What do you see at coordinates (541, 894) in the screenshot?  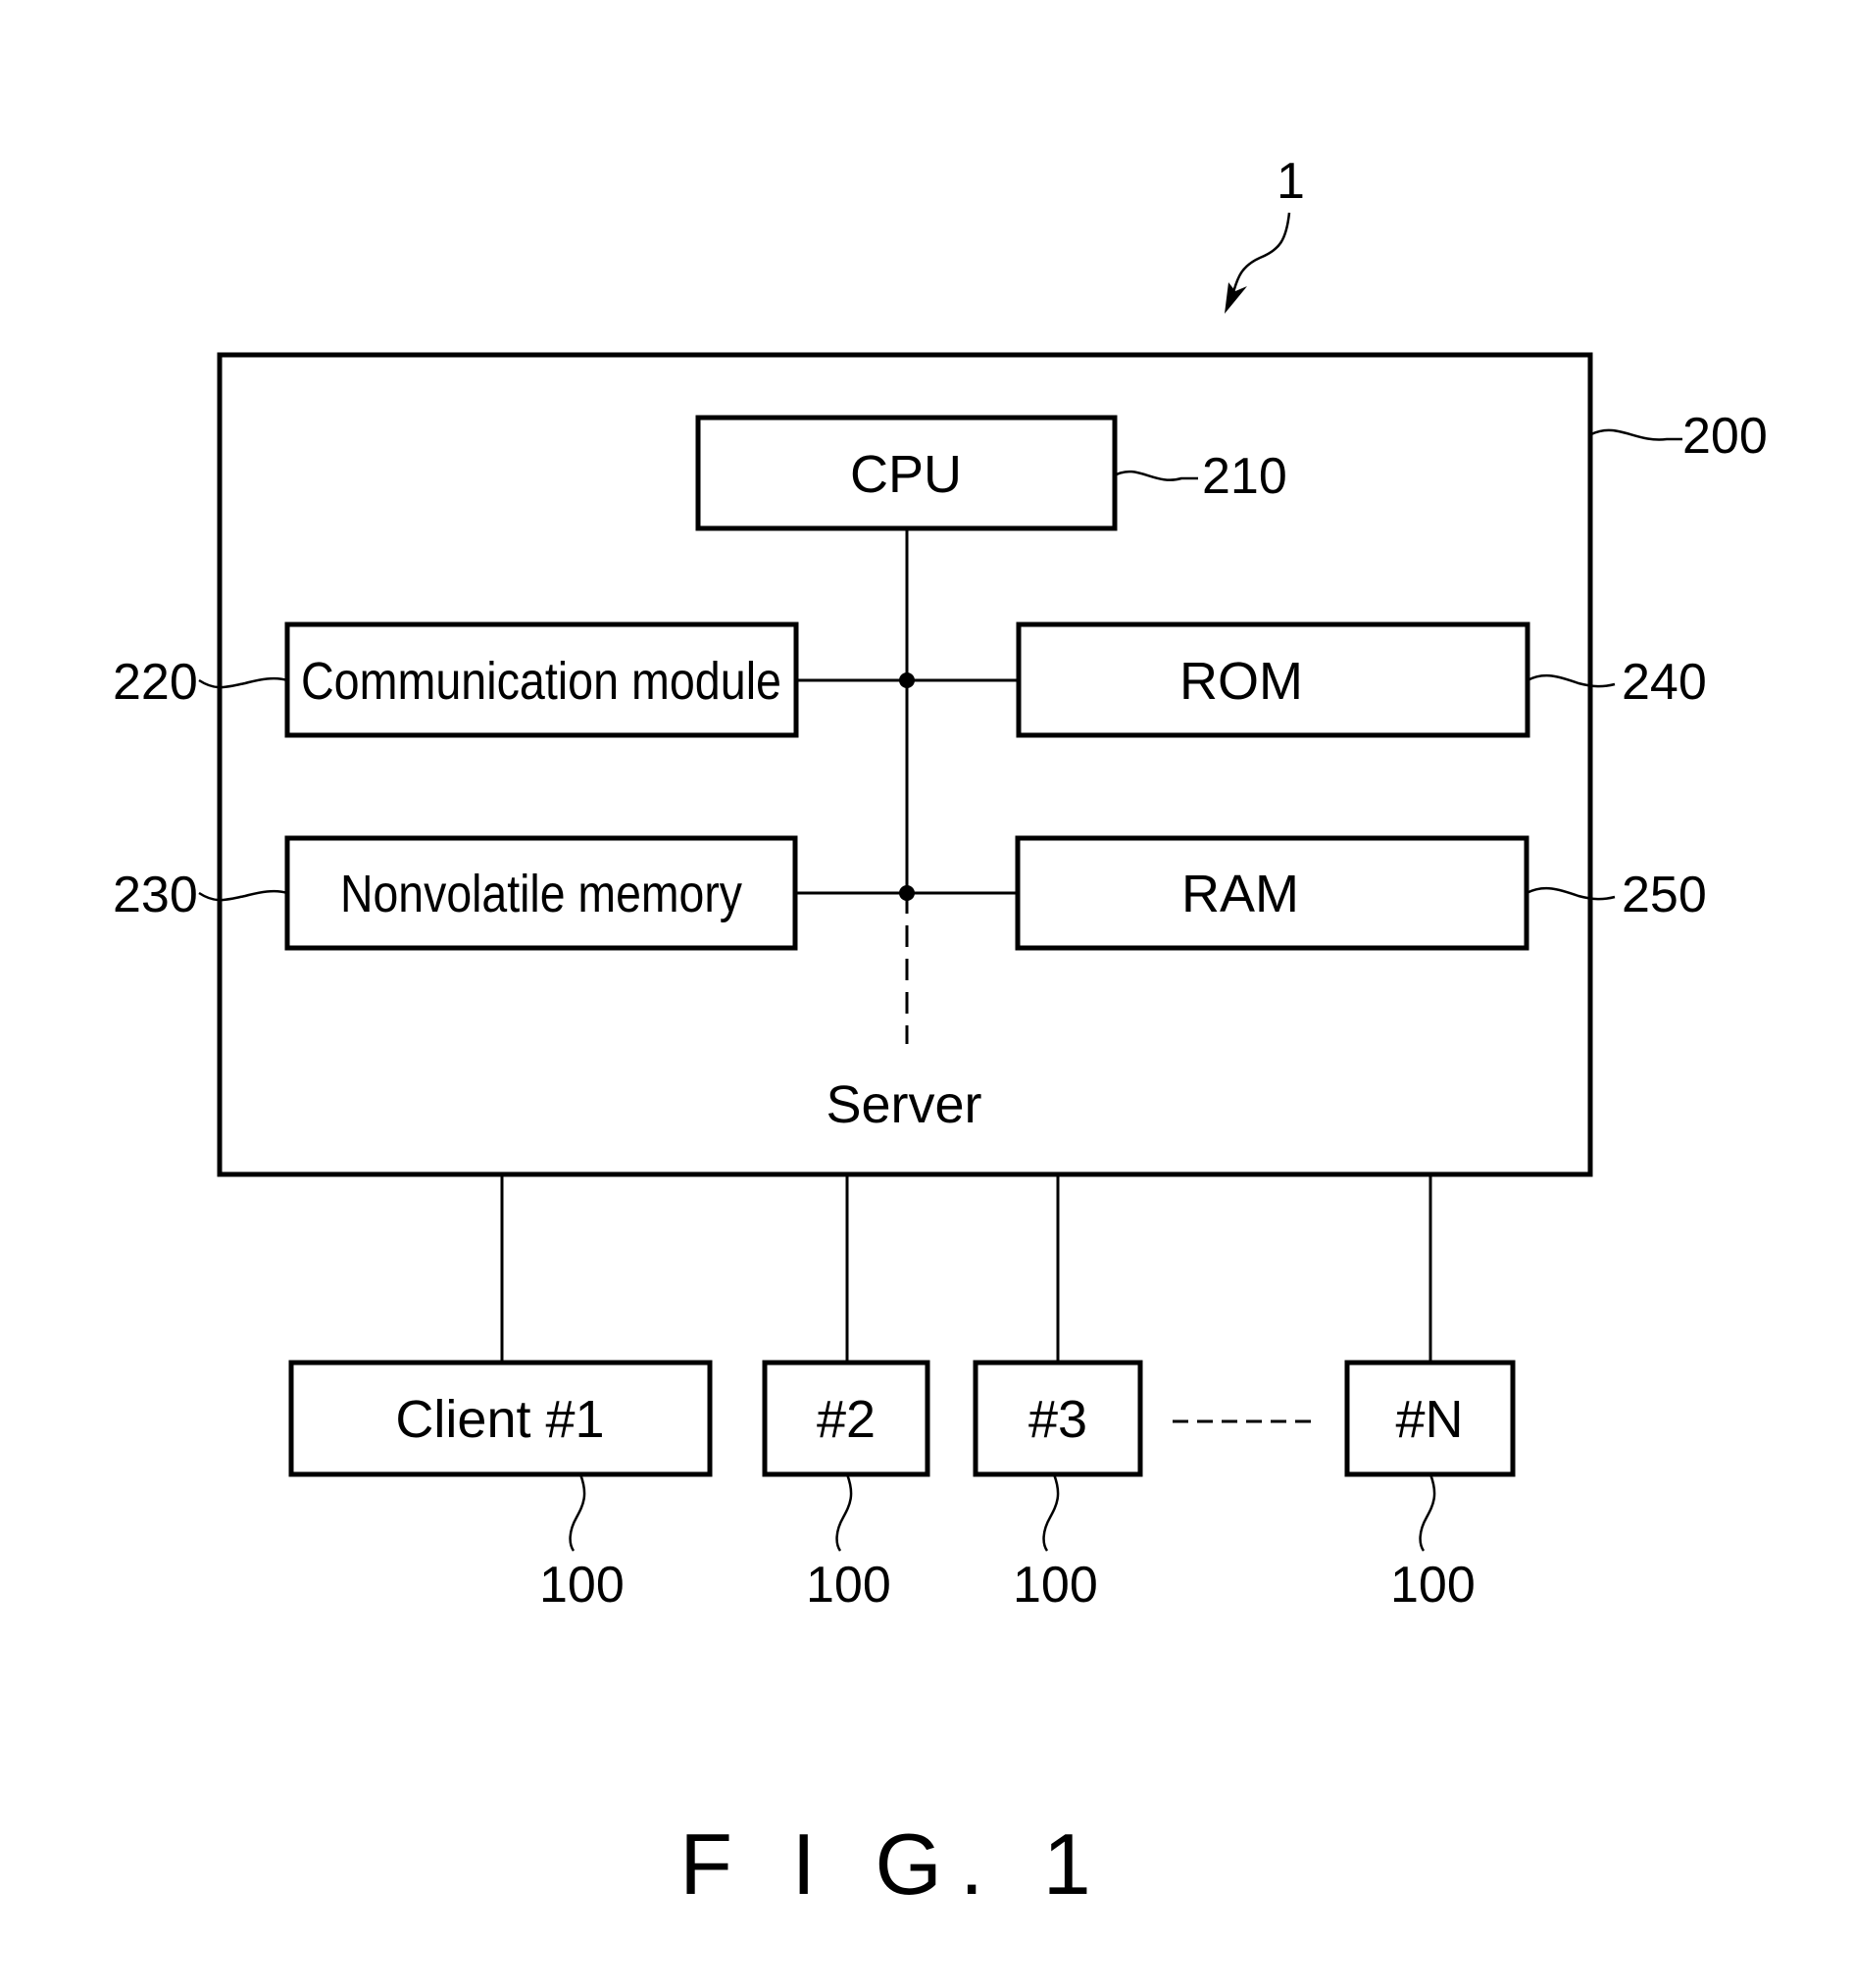 I see `nonvolatile-memory-label: Nonvolatile memory` at bounding box center [541, 894].